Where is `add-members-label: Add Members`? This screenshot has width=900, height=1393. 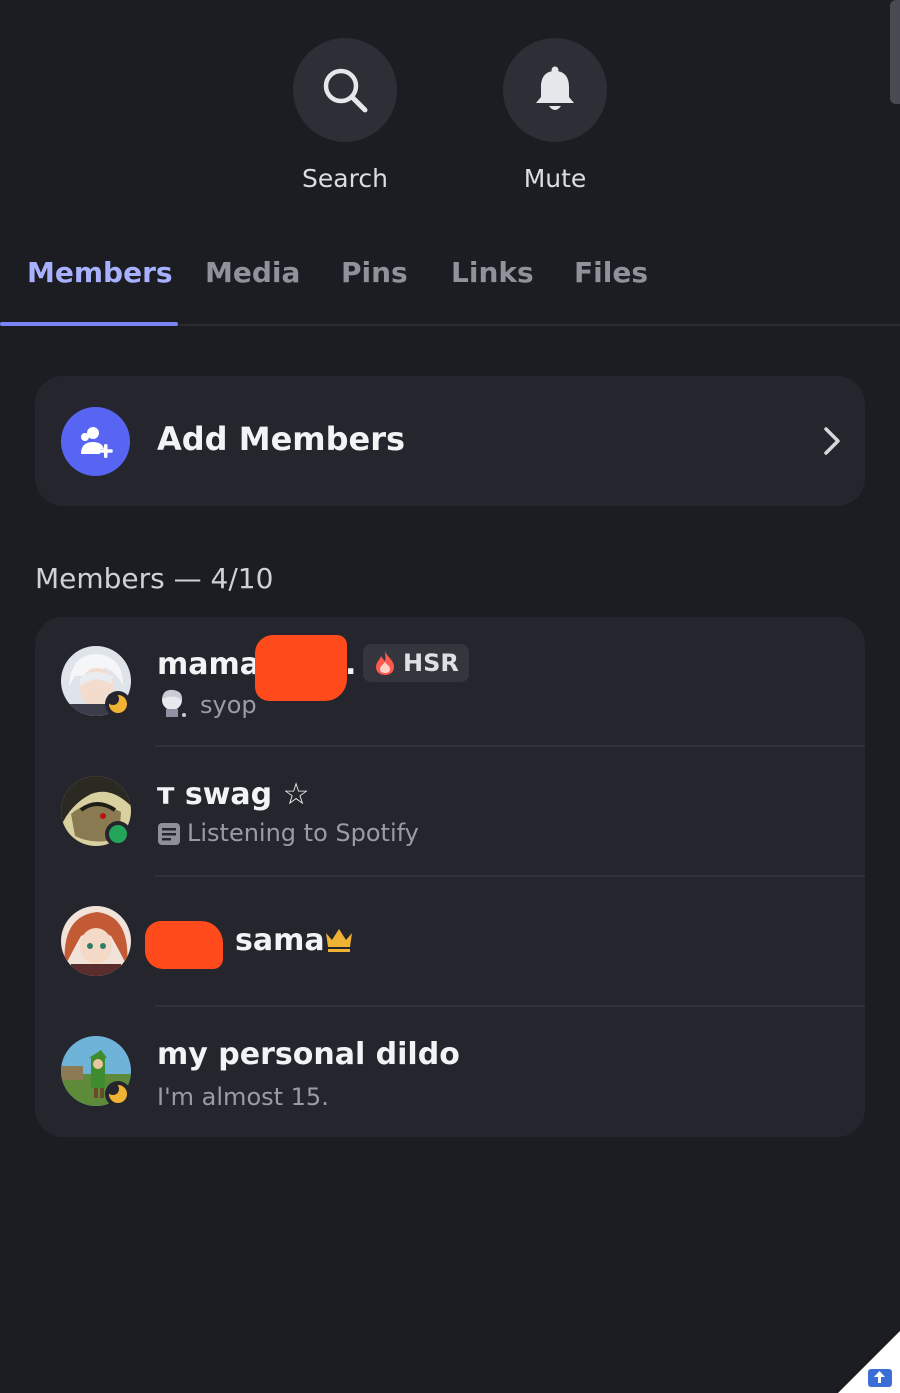 add-members-label: Add Members is located at coordinates (281, 439).